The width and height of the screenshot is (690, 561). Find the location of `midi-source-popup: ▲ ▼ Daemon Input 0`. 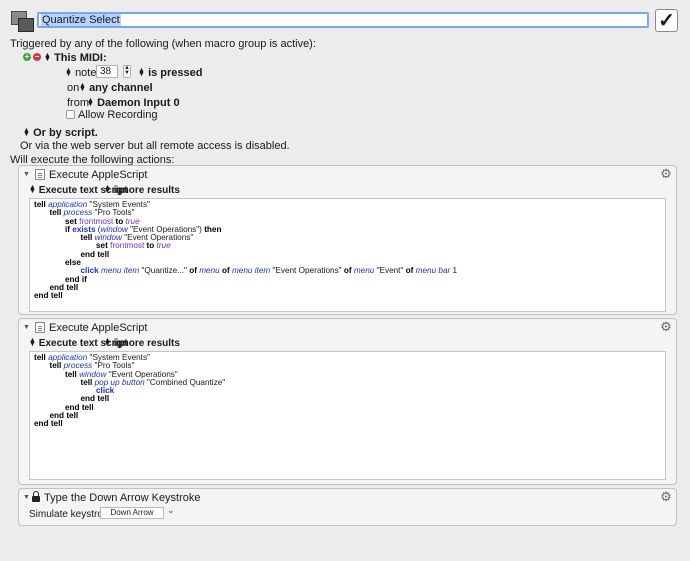

midi-source-popup: ▲ ▼ Daemon Input 0 is located at coordinates (133, 103).